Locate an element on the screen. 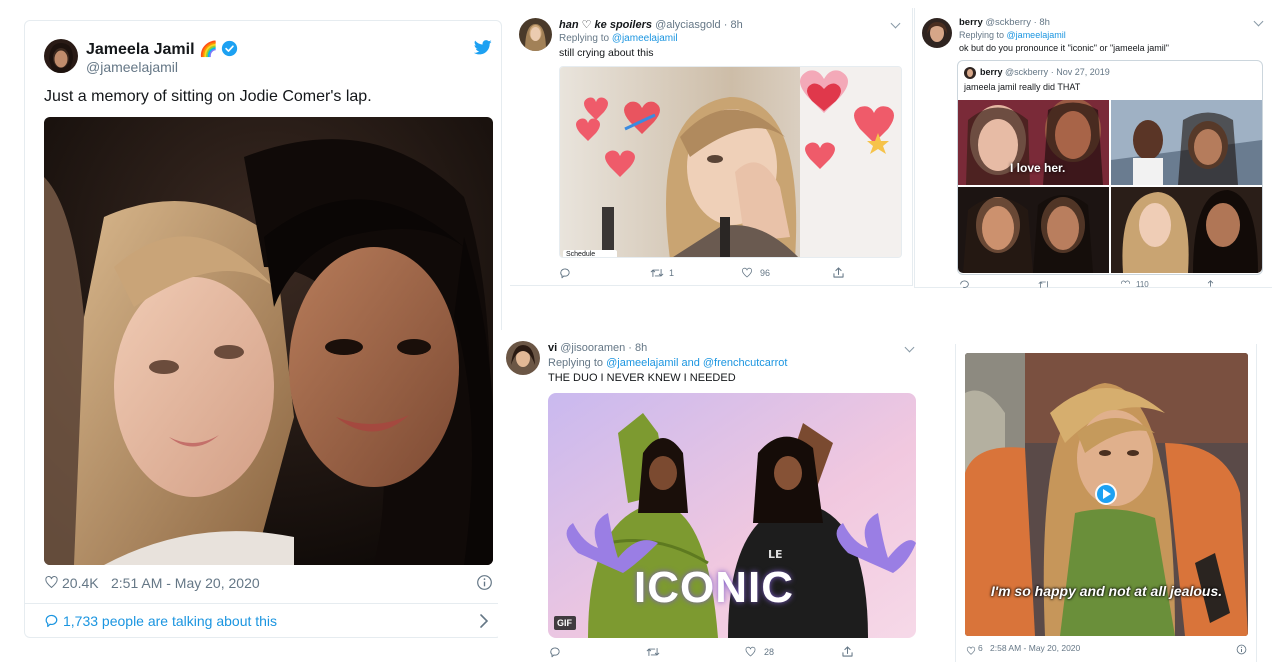 Image resolution: width=1280 pixels, height=672 pixels. vi-name: vi is located at coordinates (552, 348).